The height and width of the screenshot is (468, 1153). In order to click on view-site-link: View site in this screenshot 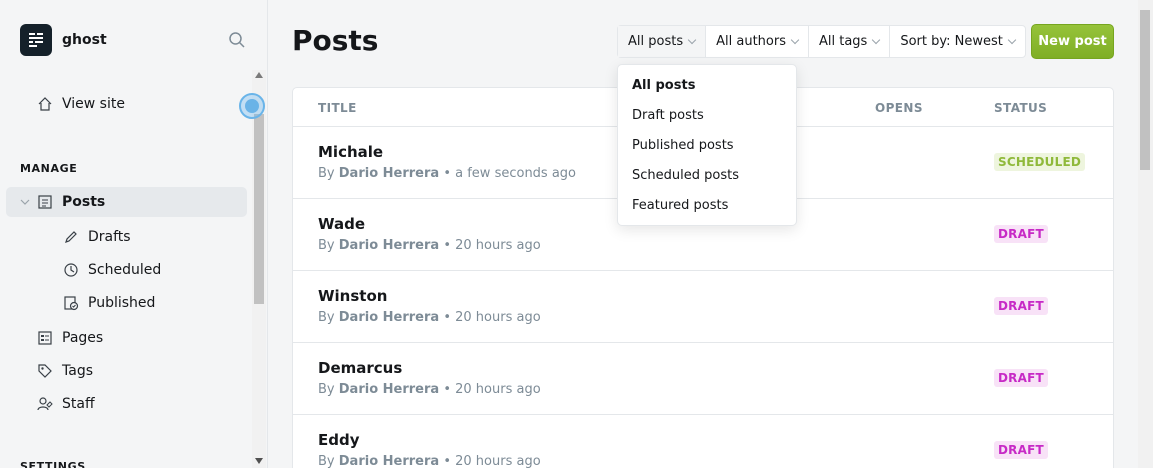, I will do `click(80, 104)`.